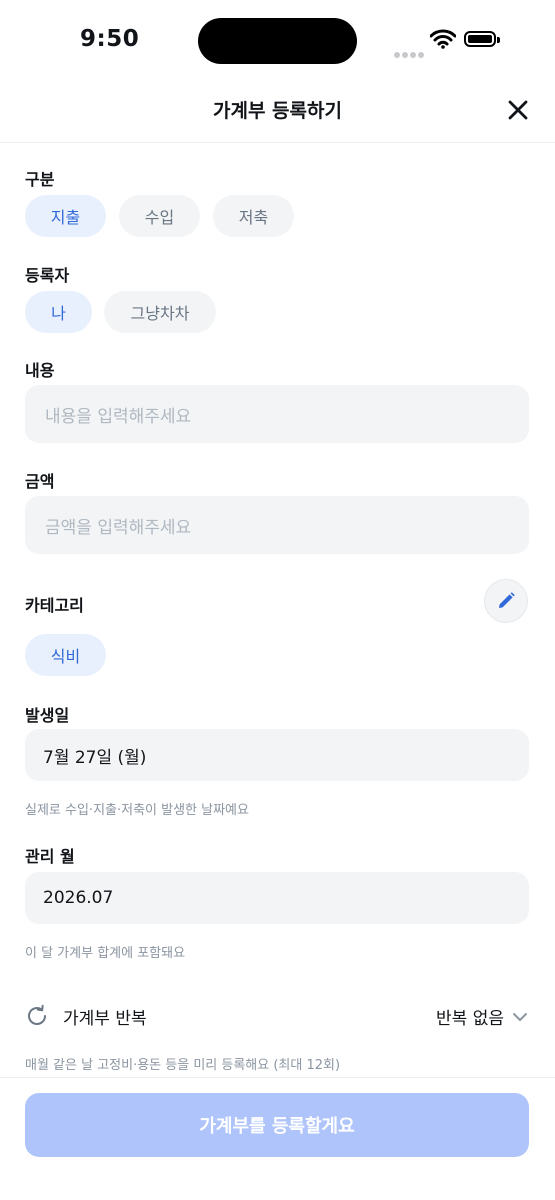 The height and width of the screenshot is (1200, 555). Describe the element at coordinates (277, 414) in the screenshot. I see `content-input: 내용을 입력해주세요` at that location.